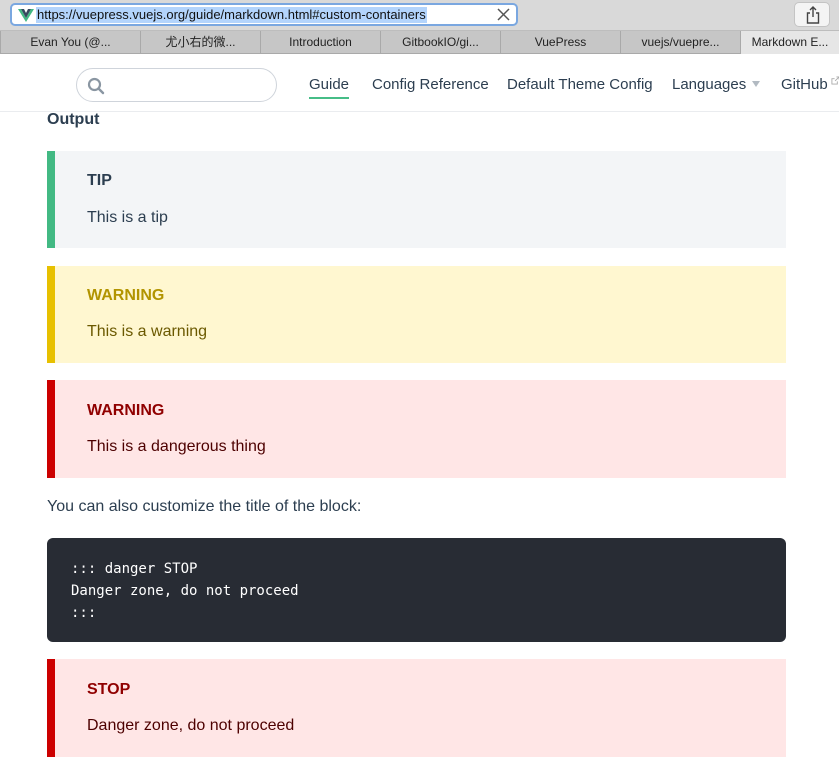  I want to click on nav-dropdown-languages: Languages, so click(716, 85).